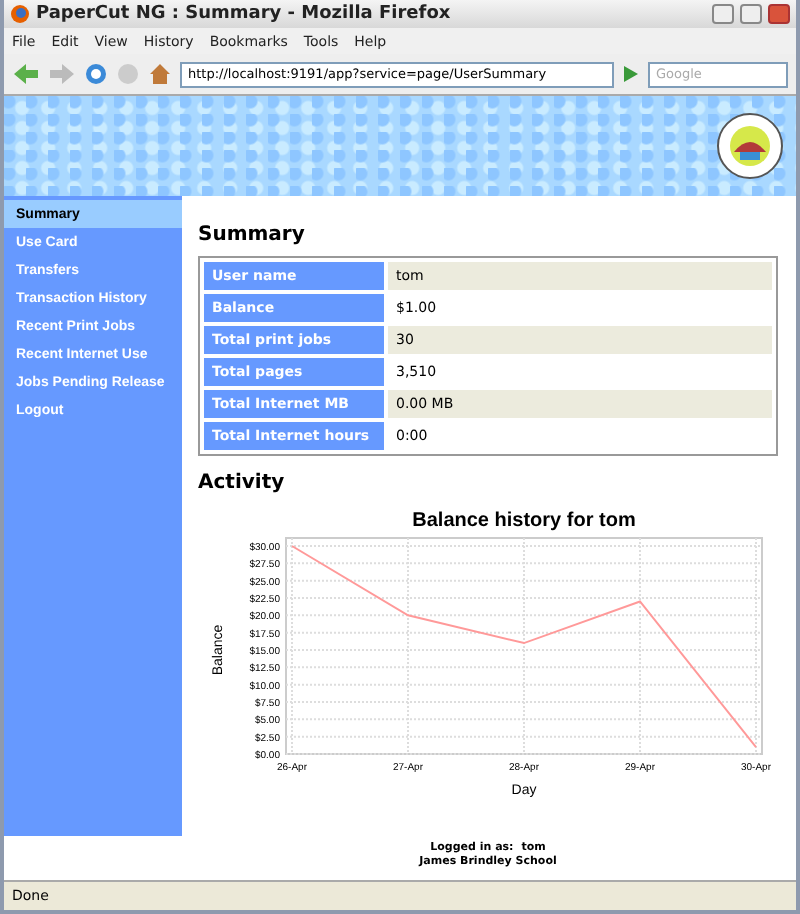  I want to click on chart-title: Balance history for tom, so click(524, 521).